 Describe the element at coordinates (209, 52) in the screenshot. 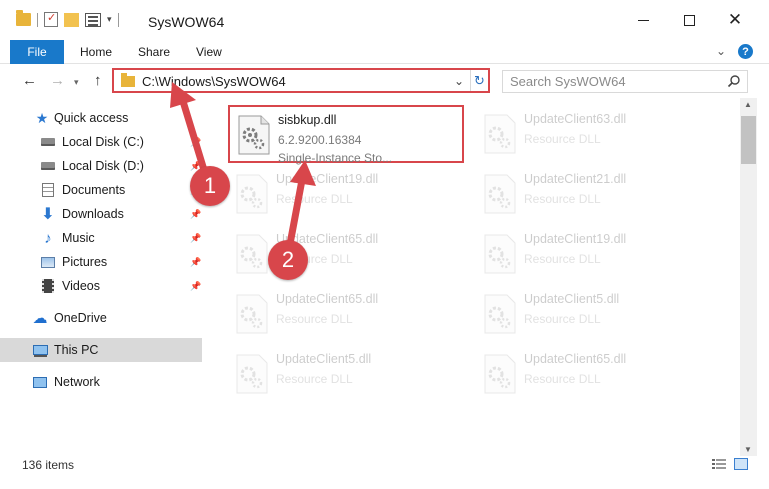

I see `tab-view: View` at that location.